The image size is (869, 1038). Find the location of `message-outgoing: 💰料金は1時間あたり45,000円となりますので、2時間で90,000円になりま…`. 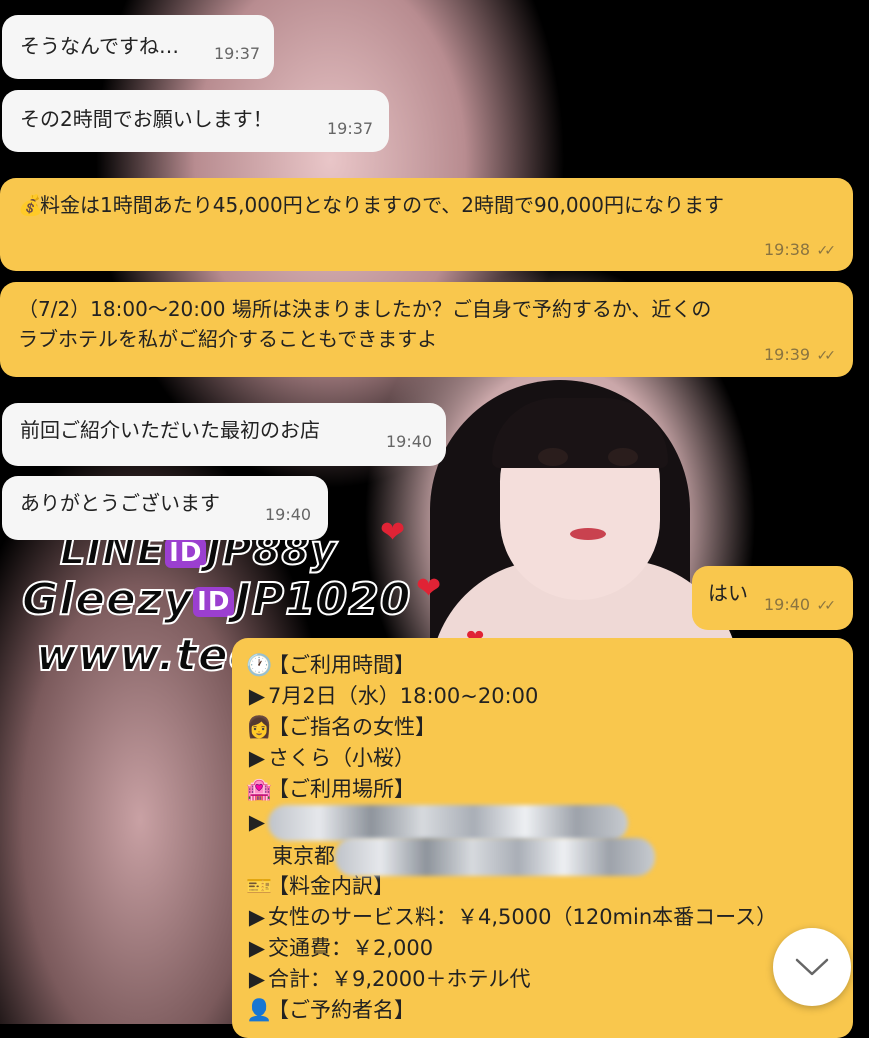

message-outgoing: 💰料金は1時間あたり45,000円となりますので、2時間で90,000円になりま… is located at coordinates (426, 224).